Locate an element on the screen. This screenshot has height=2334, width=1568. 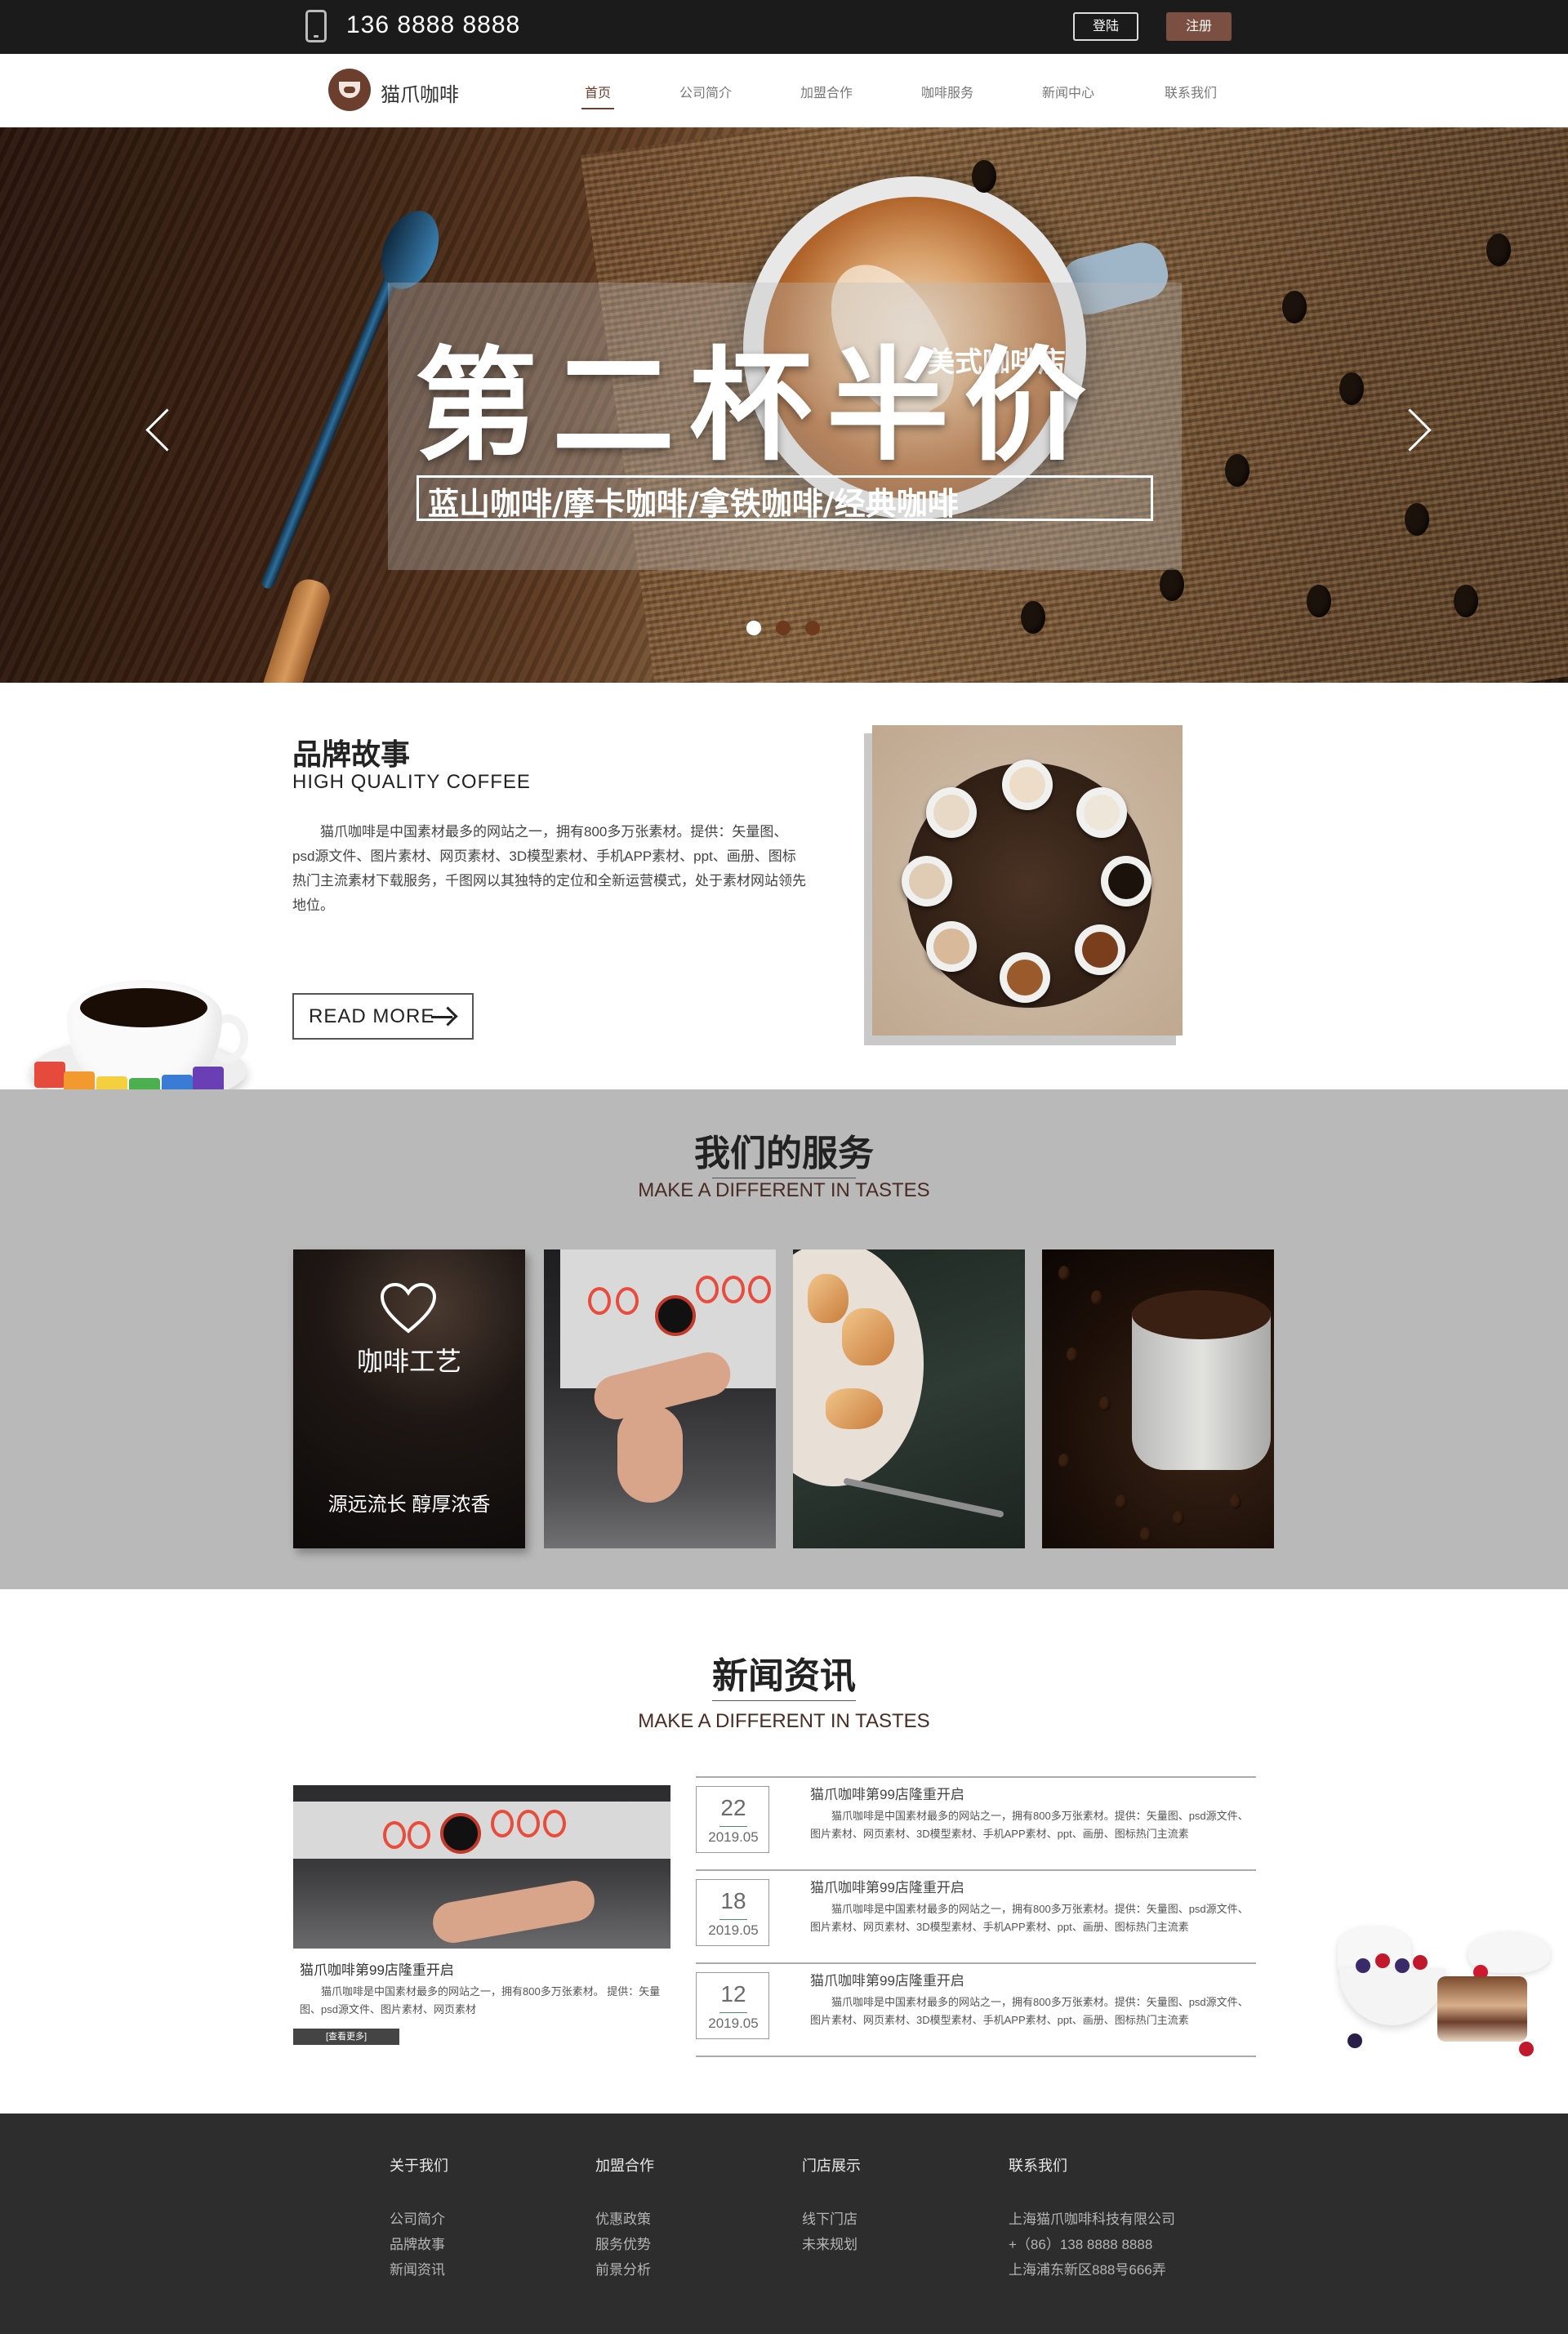
promo-headline: 第二杯半价 is located at coordinates (758, 407).